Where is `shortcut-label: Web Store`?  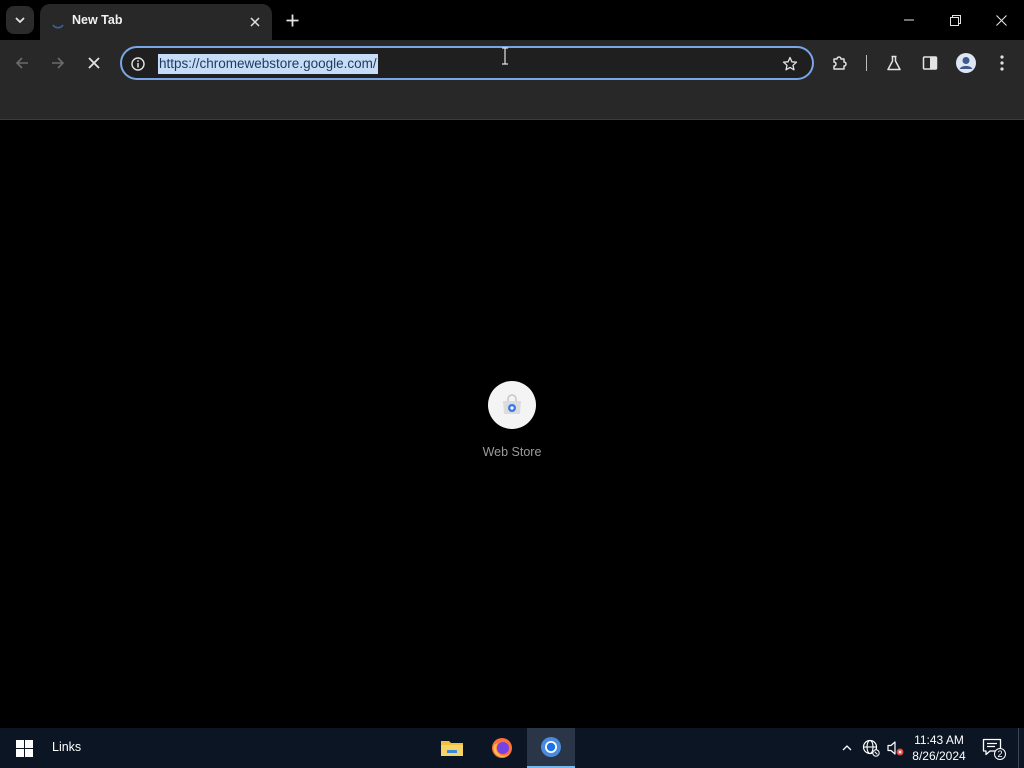
shortcut-label: Web Store is located at coordinates (512, 452).